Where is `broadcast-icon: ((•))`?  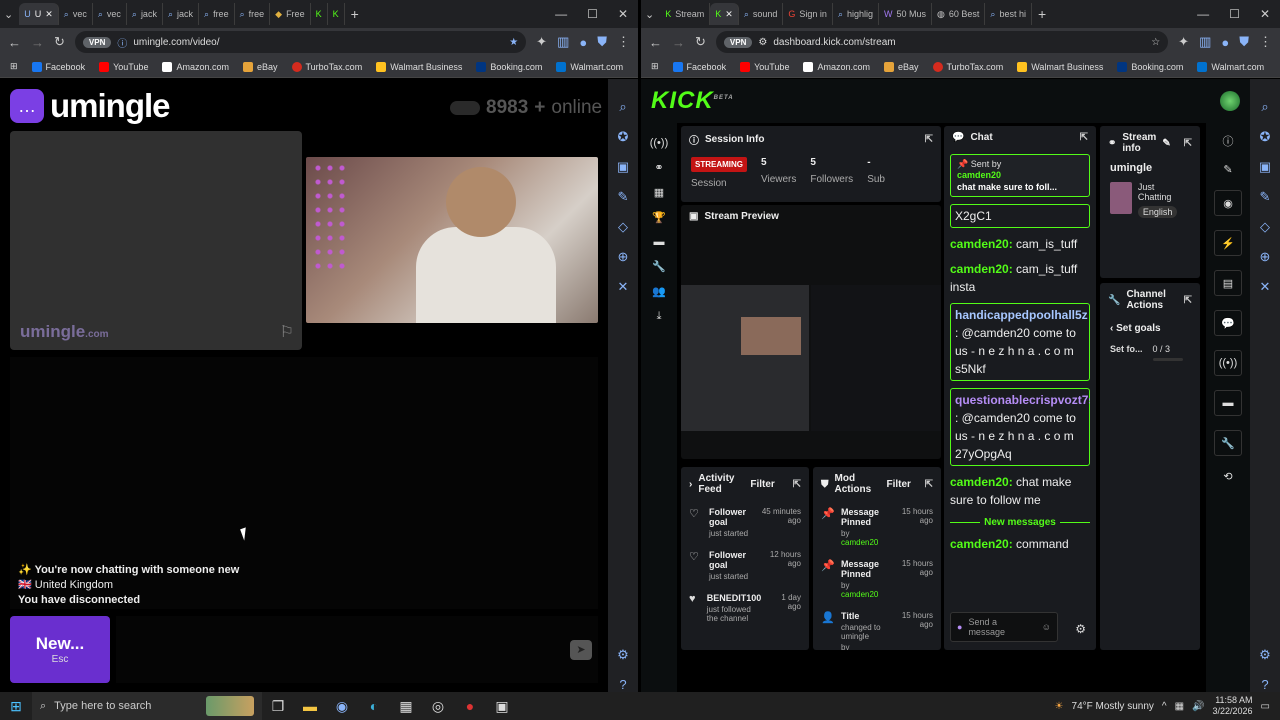
broadcast-icon: ((•)) is located at coordinates (1228, 363).